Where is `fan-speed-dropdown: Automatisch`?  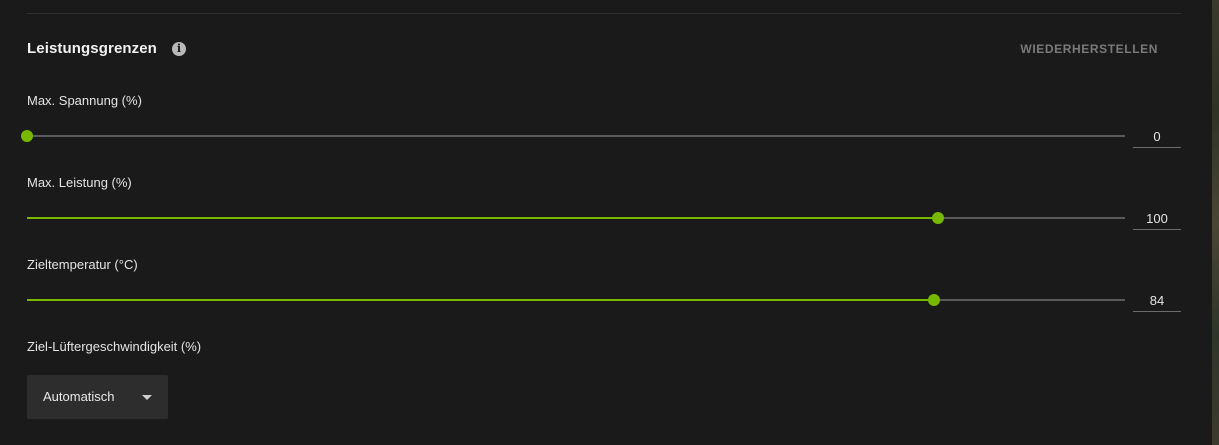 fan-speed-dropdown: Automatisch is located at coordinates (97, 397).